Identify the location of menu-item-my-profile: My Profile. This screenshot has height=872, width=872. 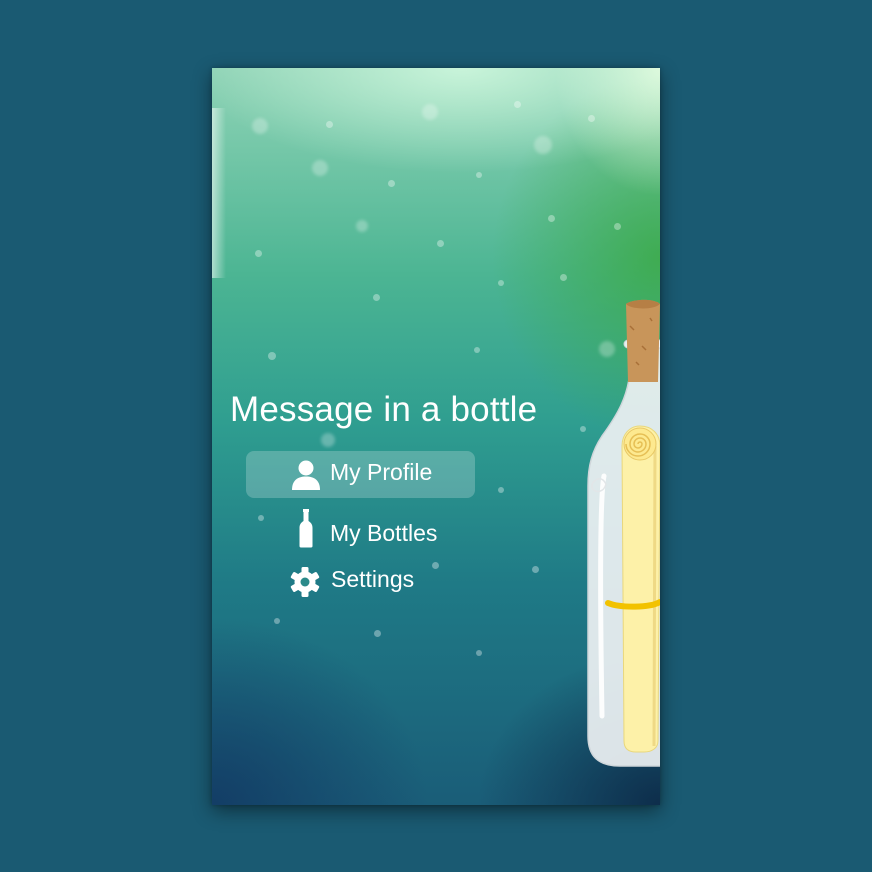
(360, 474).